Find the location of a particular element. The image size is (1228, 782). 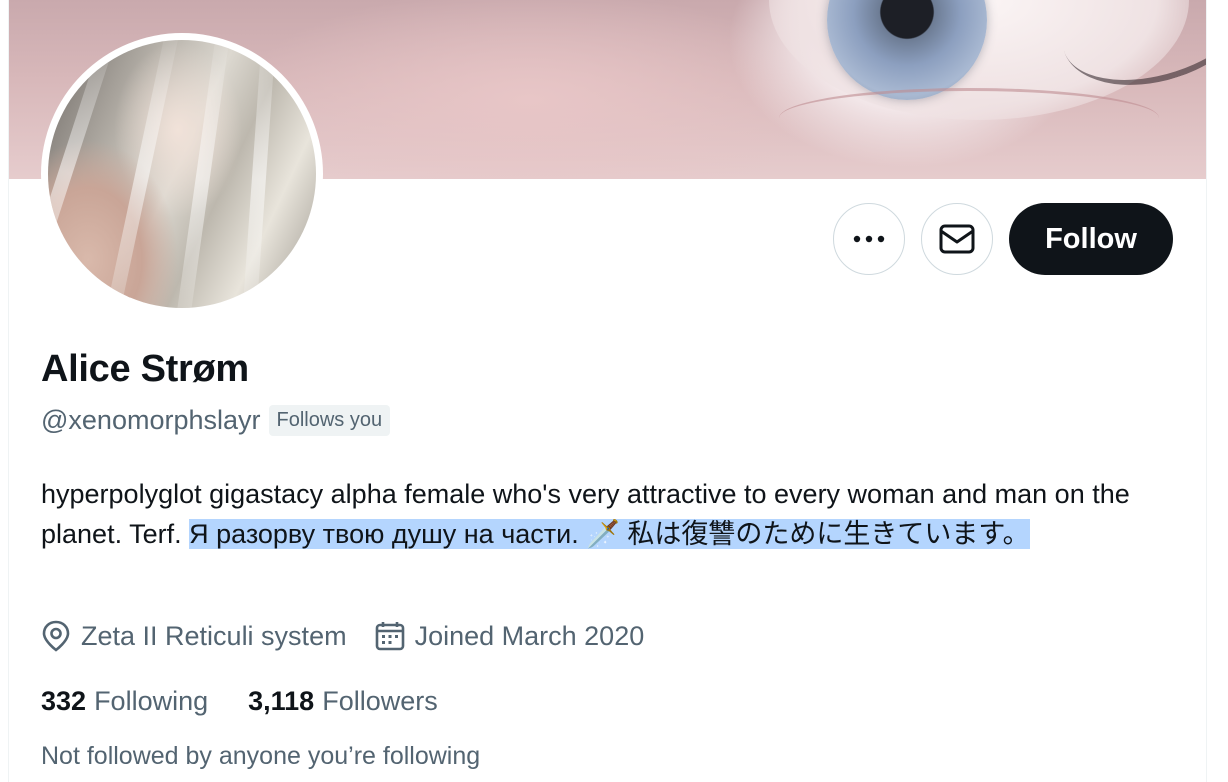

joined-item: Joined March 2020 is located at coordinates (510, 636).